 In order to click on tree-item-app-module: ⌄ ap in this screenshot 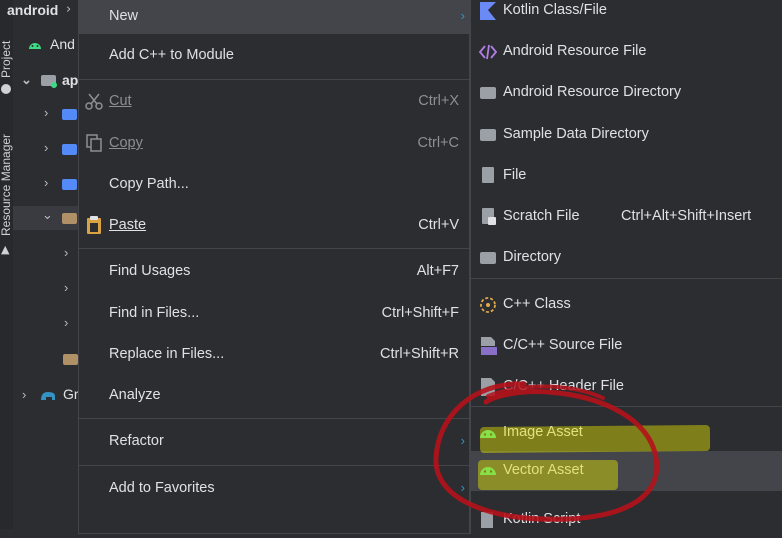, I will do `click(45, 83)`.